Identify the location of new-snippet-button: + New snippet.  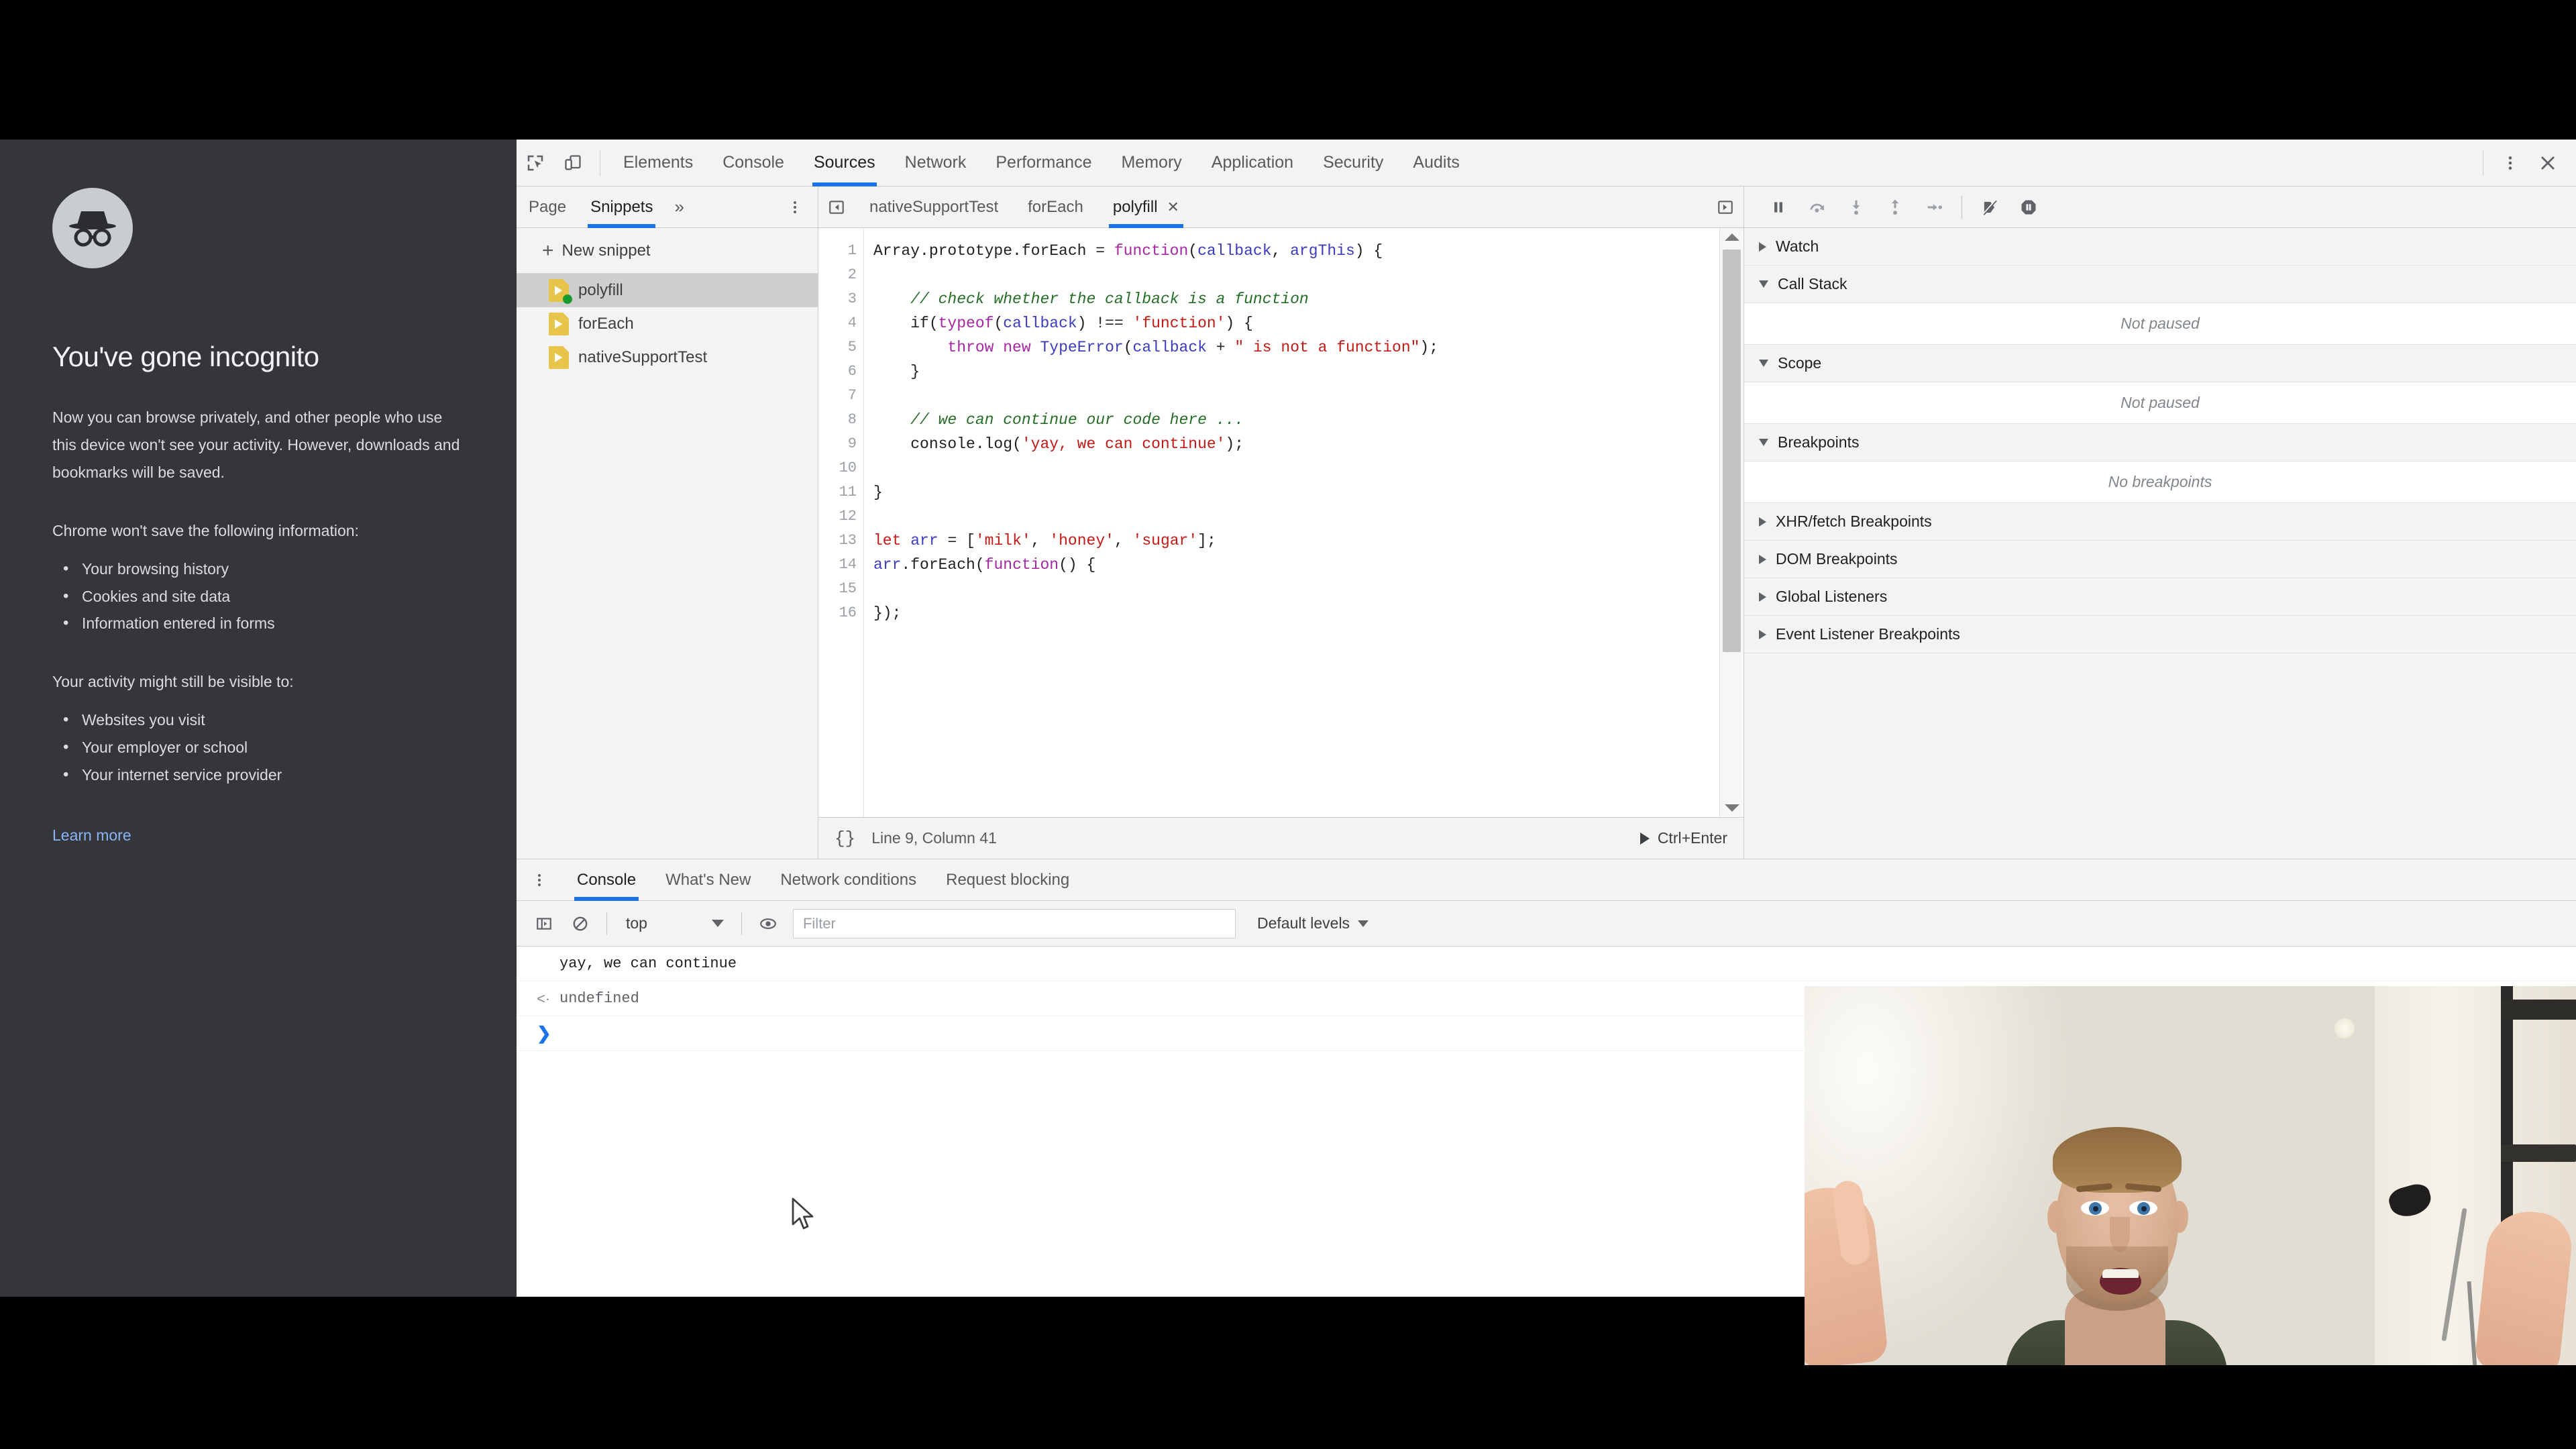
(667, 251).